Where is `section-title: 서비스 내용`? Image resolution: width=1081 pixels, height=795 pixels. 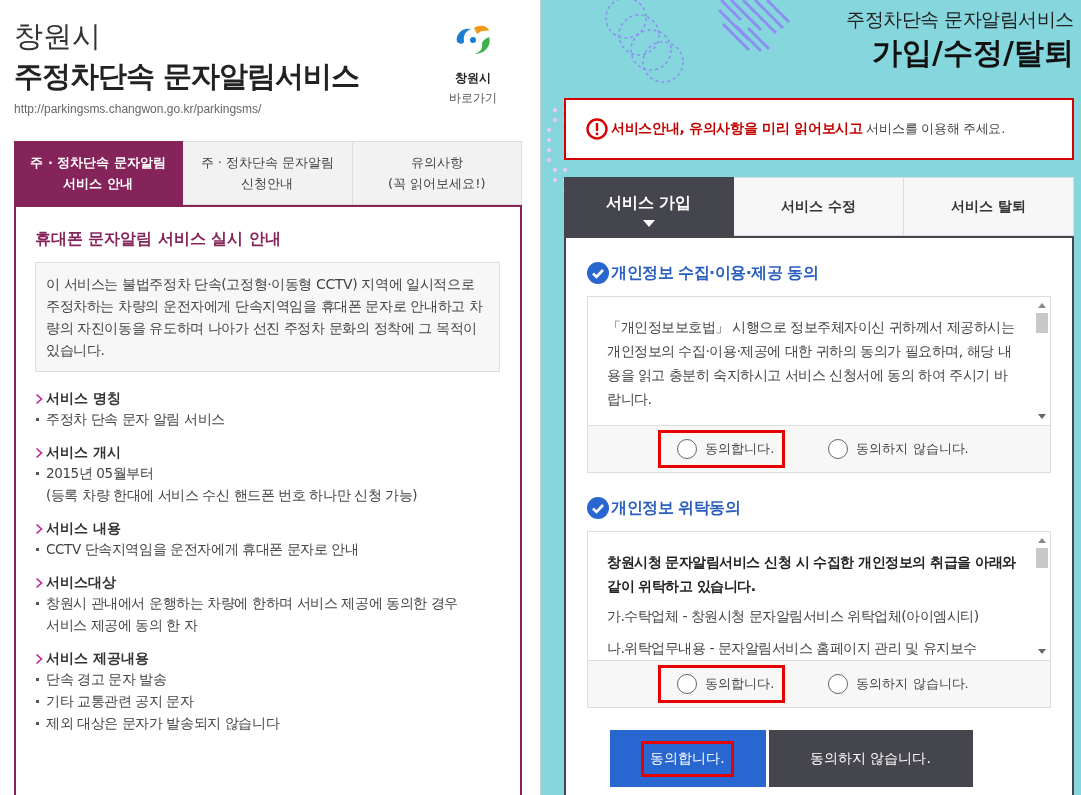 section-title: 서비스 내용 is located at coordinates (83, 529).